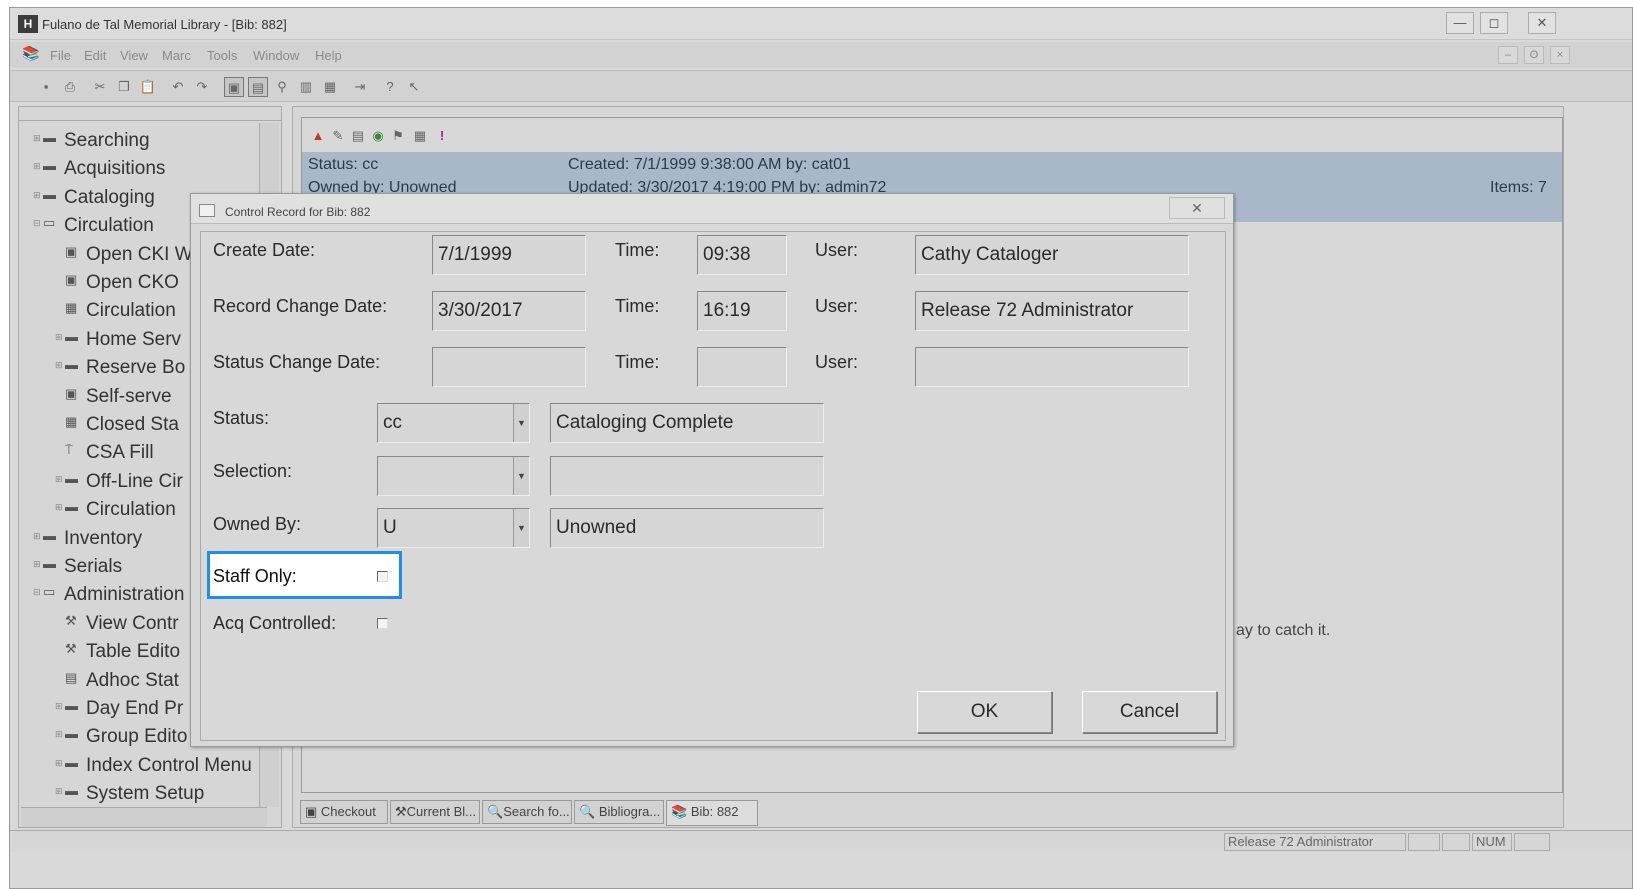 Image resolution: width=1633 pixels, height=889 pixels. Describe the element at coordinates (509, 255) in the screenshot. I see `create-date-field: 7/1/1999` at that location.